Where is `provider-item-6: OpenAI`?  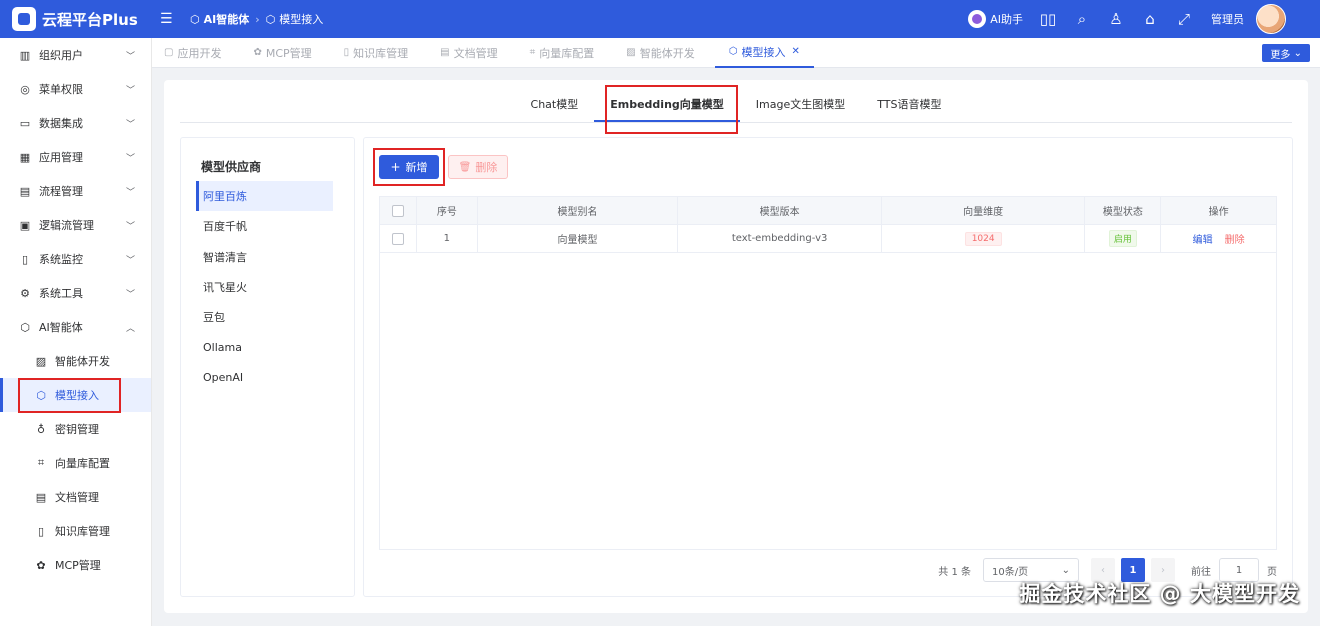
provider-item-6: OpenAI is located at coordinates (264, 378).